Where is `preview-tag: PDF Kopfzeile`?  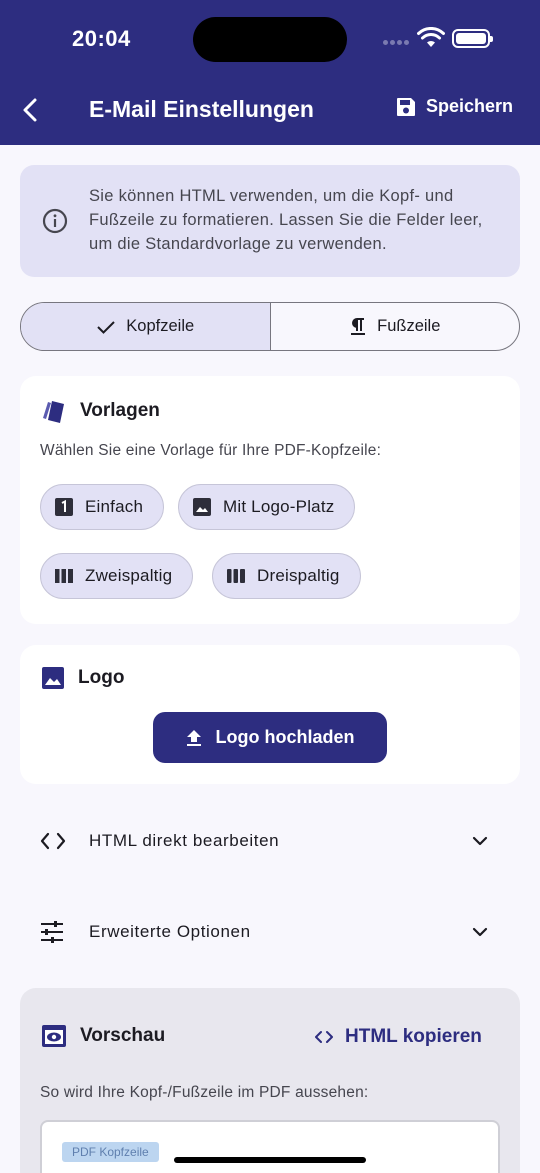
preview-tag: PDF Kopfzeile is located at coordinates (110, 1152).